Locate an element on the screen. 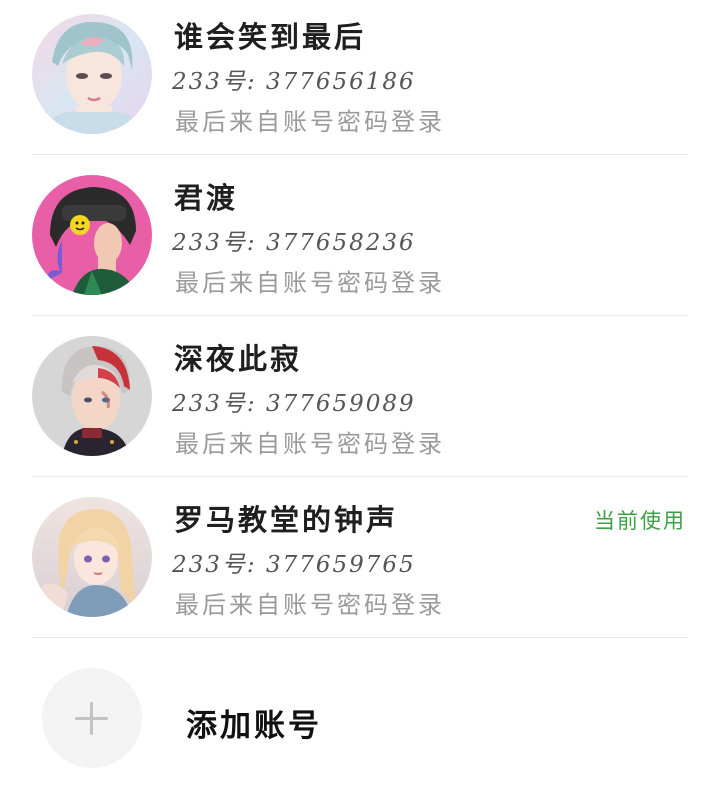  plus-icon-vertical is located at coordinates (91, 718).